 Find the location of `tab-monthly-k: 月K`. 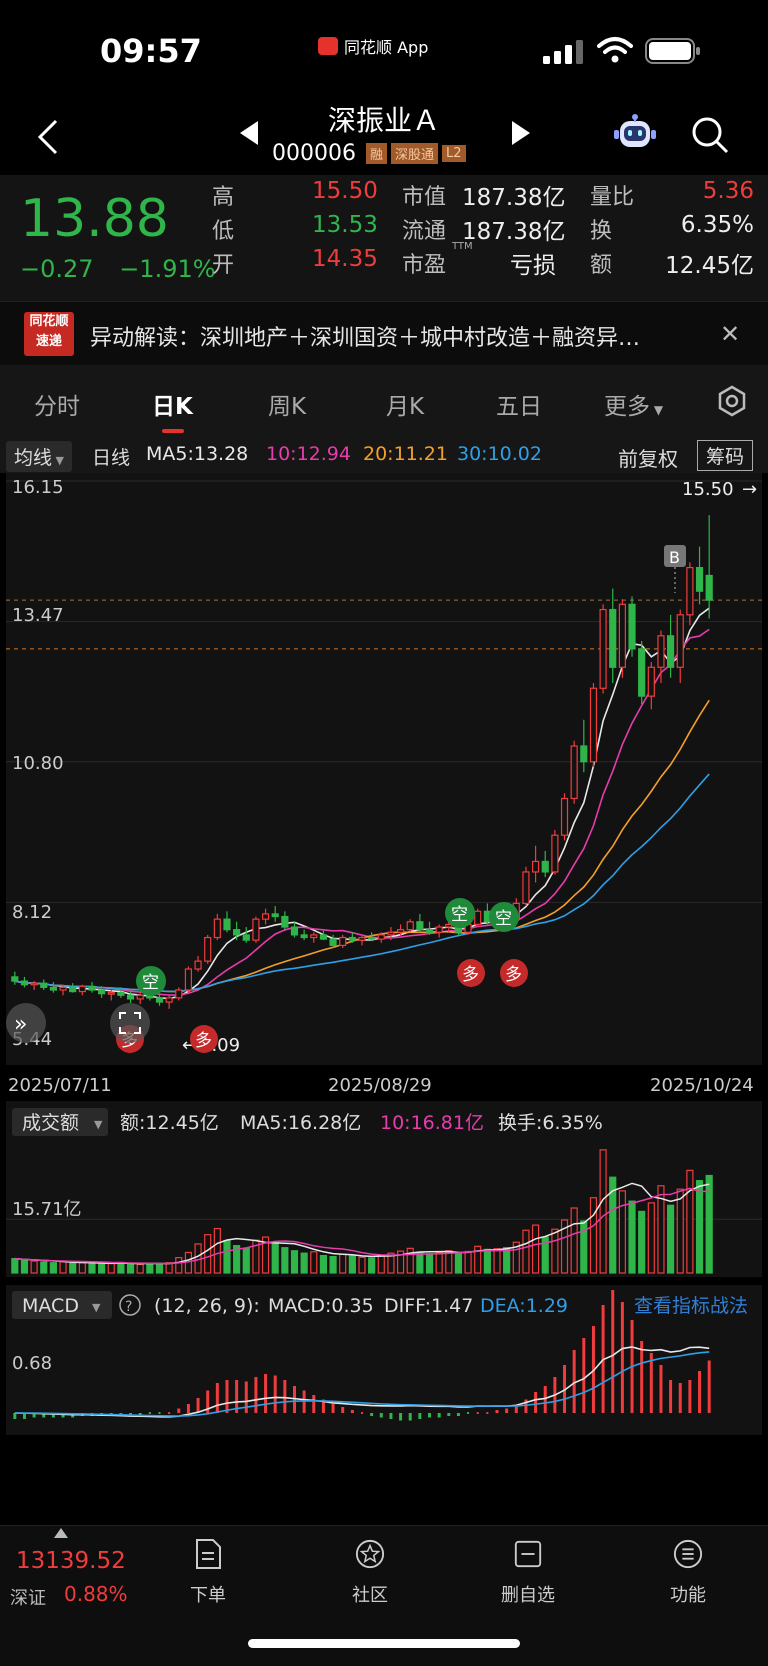

tab-monthly-k: 月K is located at coordinates (405, 404).